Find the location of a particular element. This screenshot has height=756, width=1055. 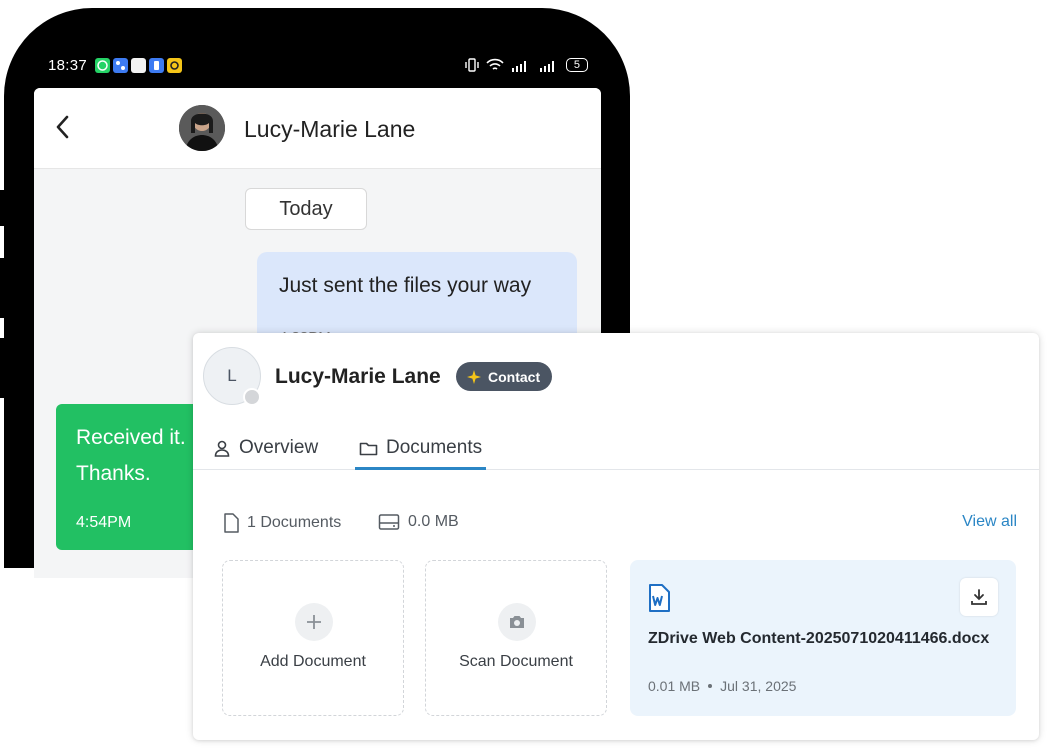

document-date: Jul 31, 2025 is located at coordinates (758, 686).